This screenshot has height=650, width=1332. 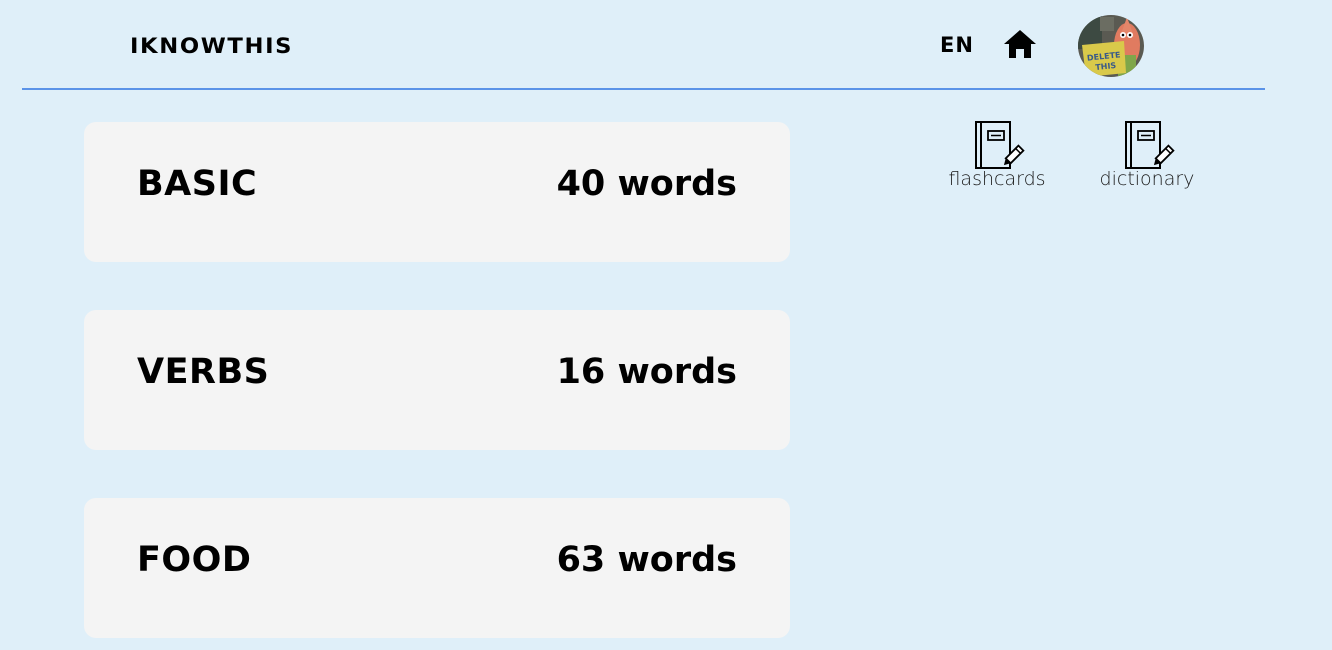 I want to click on category-title: VERBS, so click(x=203, y=372).